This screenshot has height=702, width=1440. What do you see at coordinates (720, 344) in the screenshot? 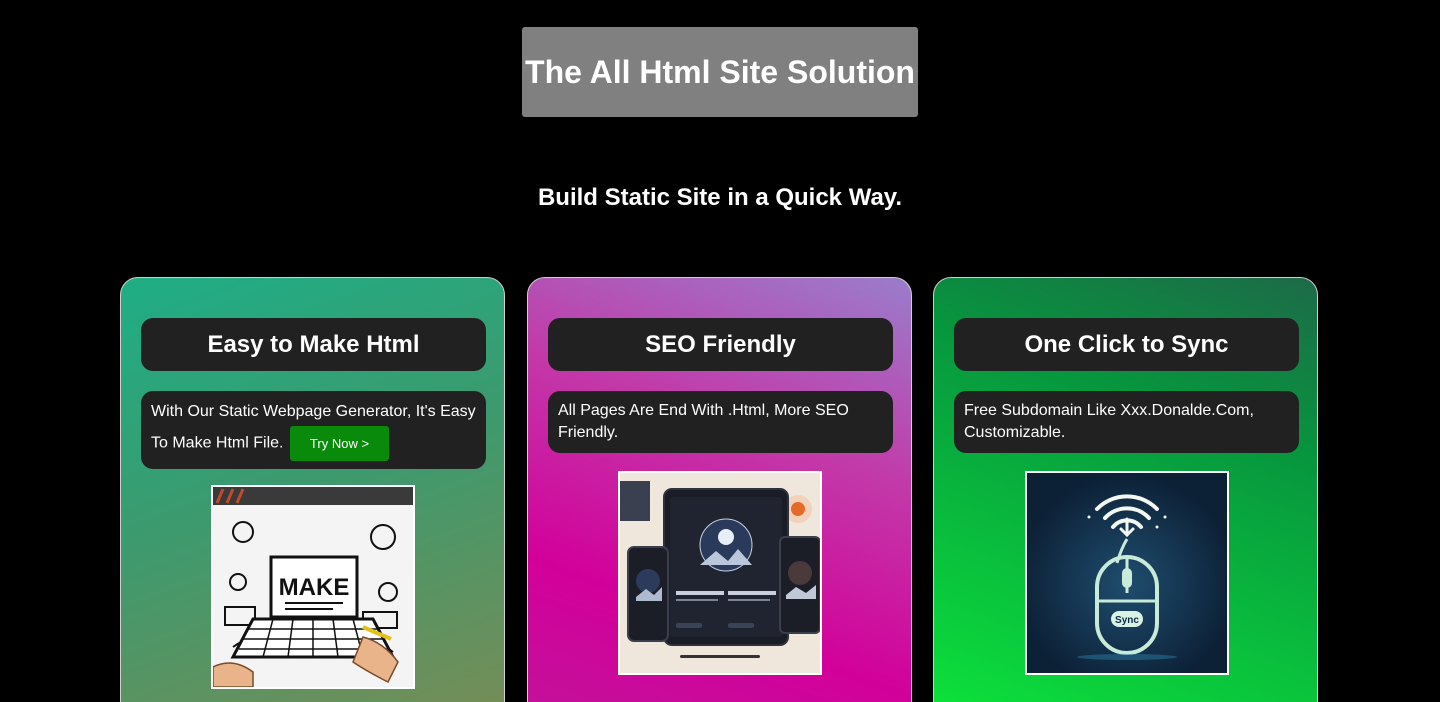
I see `card-heading: SEO Friendly` at bounding box center [720, 344].